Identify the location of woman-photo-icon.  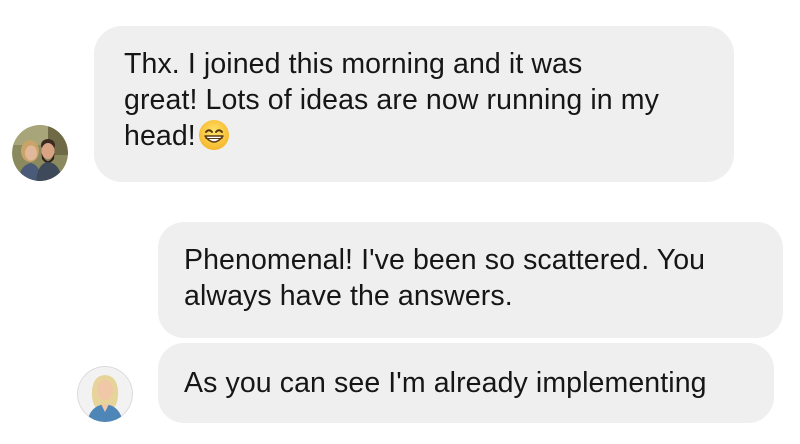
(105, 394).